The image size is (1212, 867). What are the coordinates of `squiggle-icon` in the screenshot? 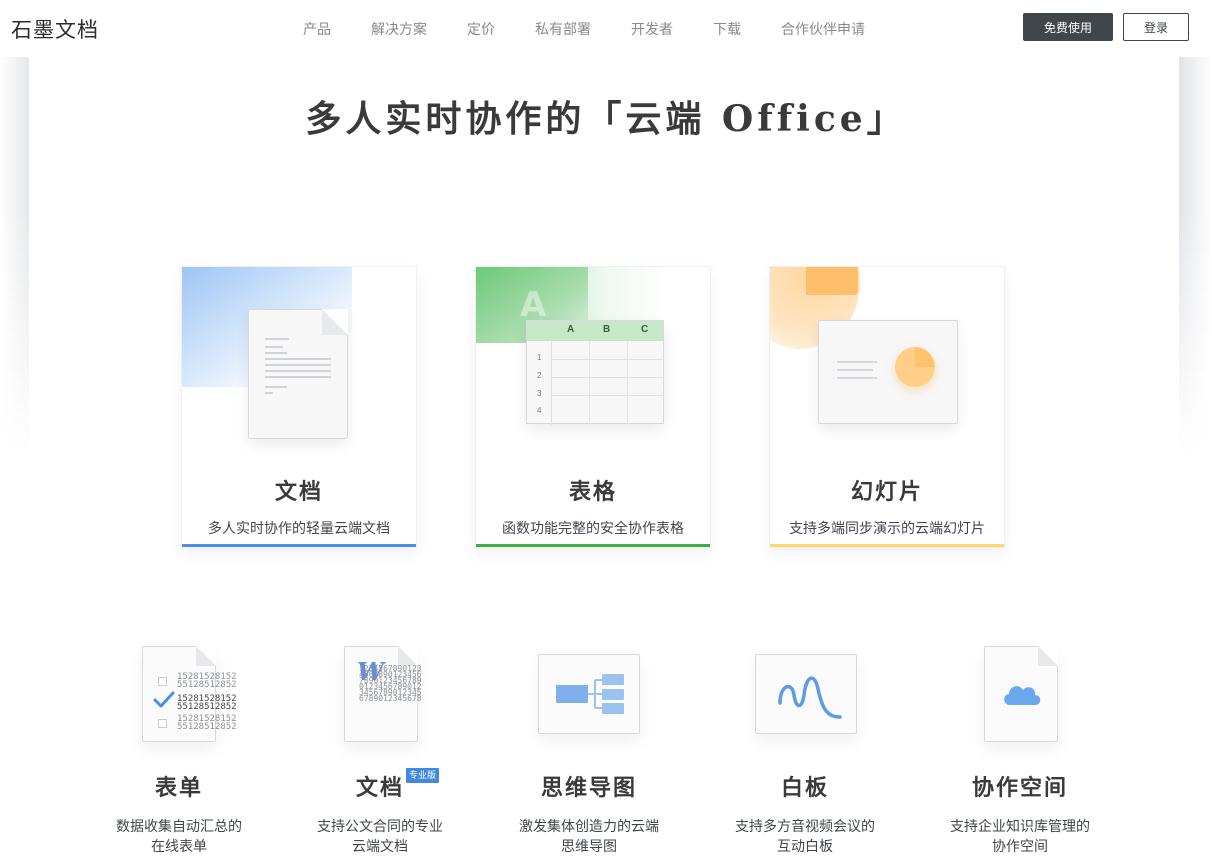 It's located at (810, 697).